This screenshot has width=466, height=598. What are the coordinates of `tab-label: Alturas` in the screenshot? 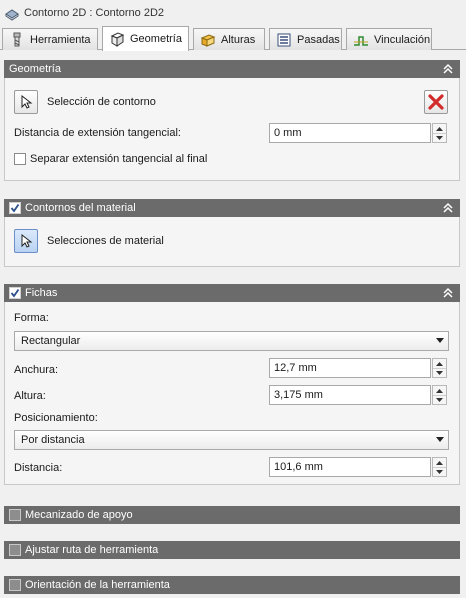 It's located at (238, 39).